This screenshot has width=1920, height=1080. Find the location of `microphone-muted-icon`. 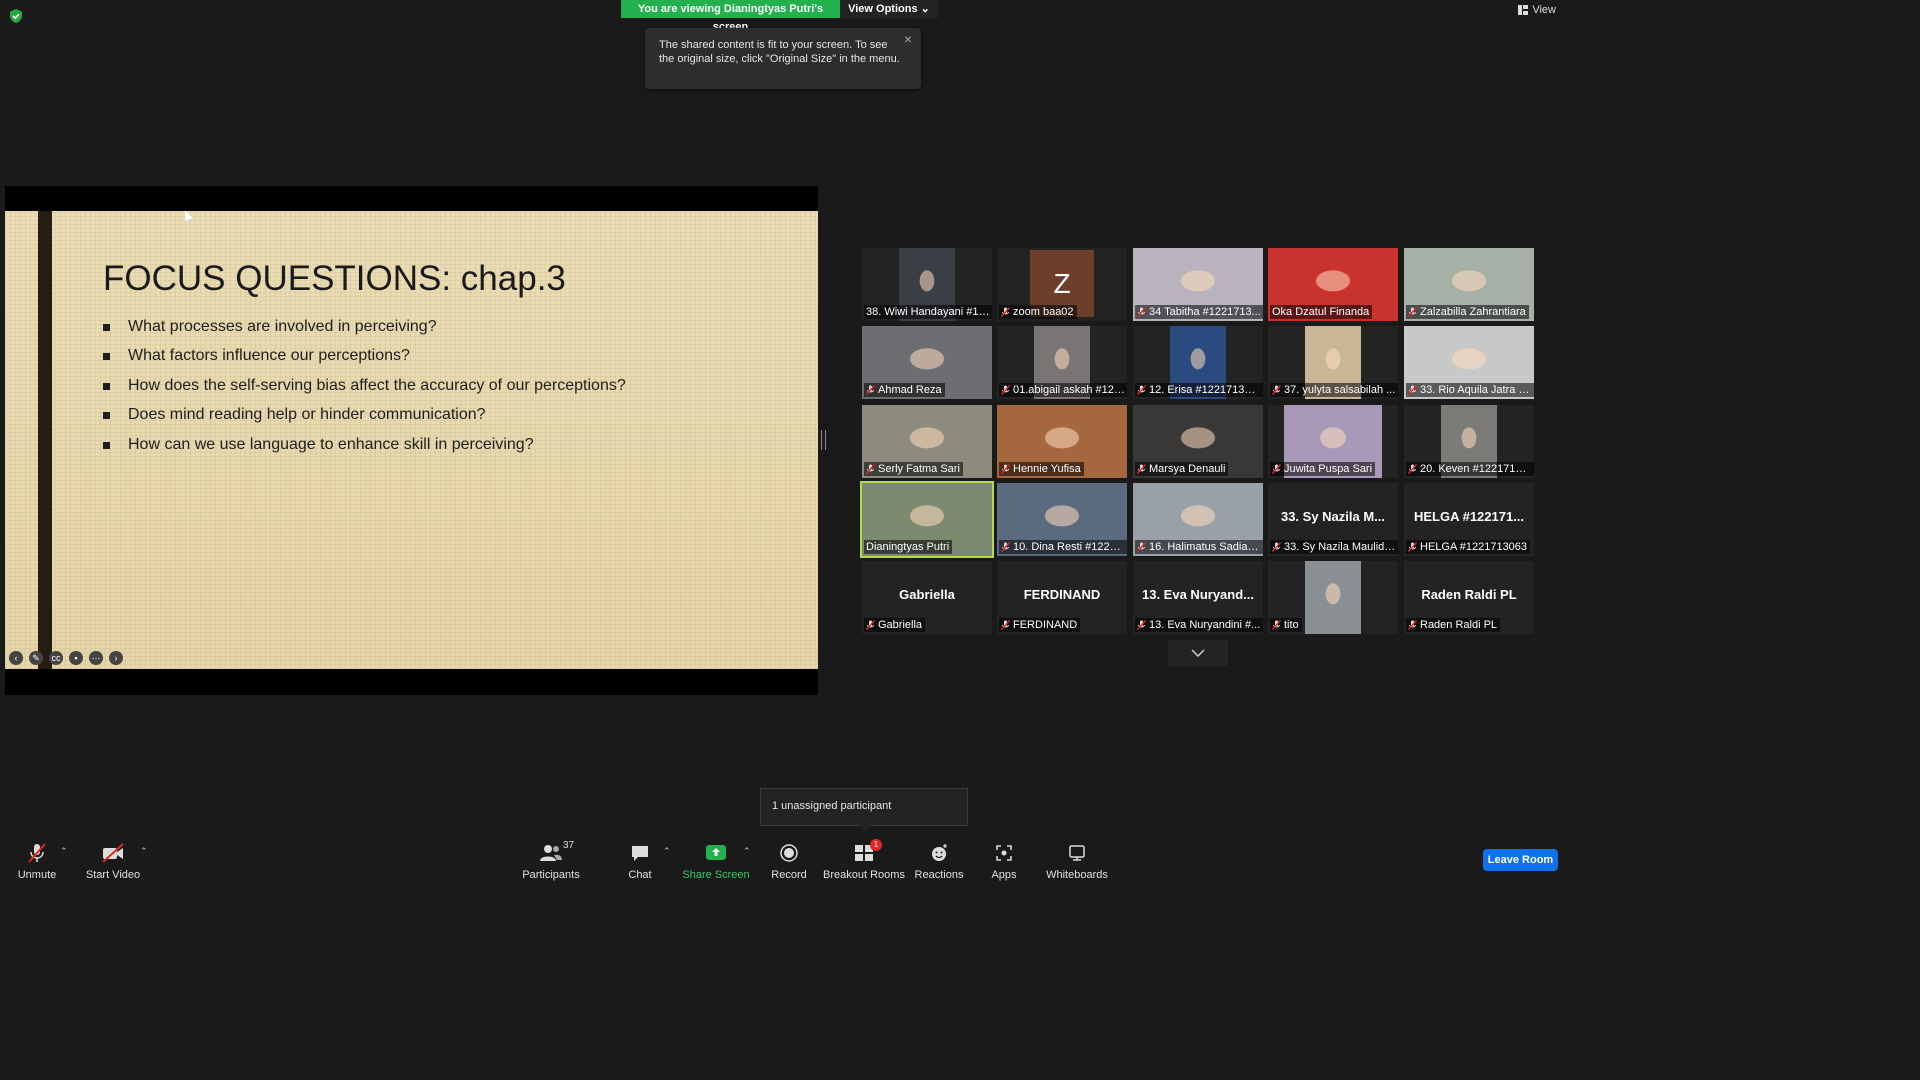

microphone-muted-icon is located at coordinates (37, 853).